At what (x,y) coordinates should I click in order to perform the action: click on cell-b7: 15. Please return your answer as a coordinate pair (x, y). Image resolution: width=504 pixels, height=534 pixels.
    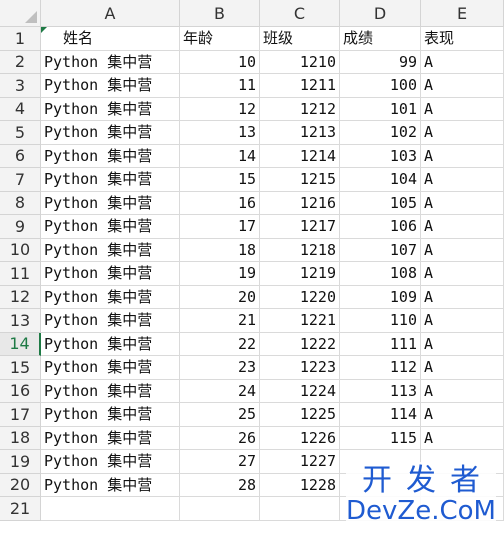
    Looking at the image, I should click on (220, 180).